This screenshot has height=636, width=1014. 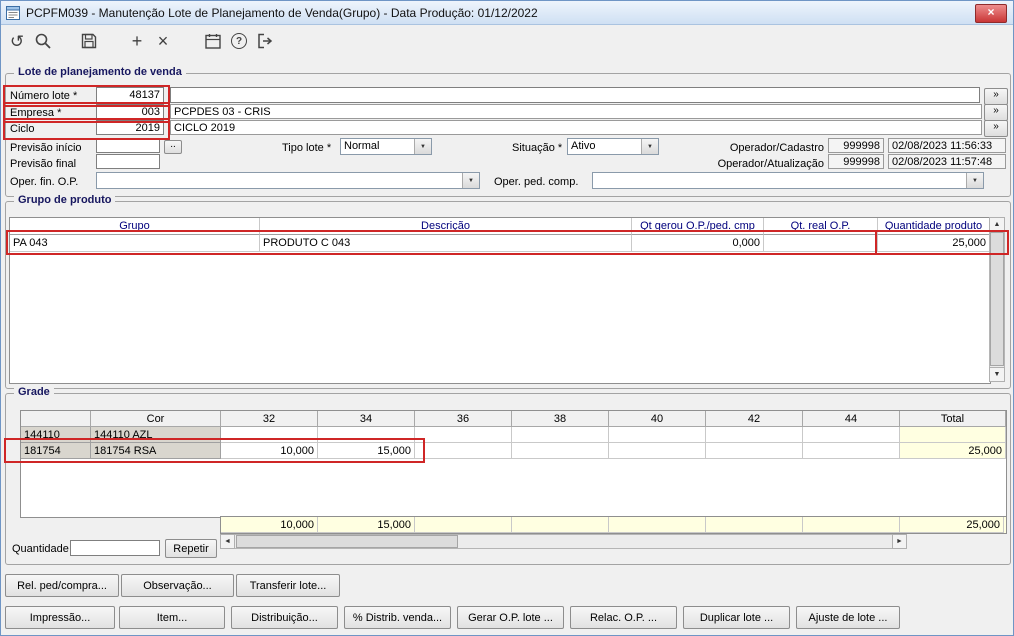 I want to click on save-button, so click(x=89, y=41).